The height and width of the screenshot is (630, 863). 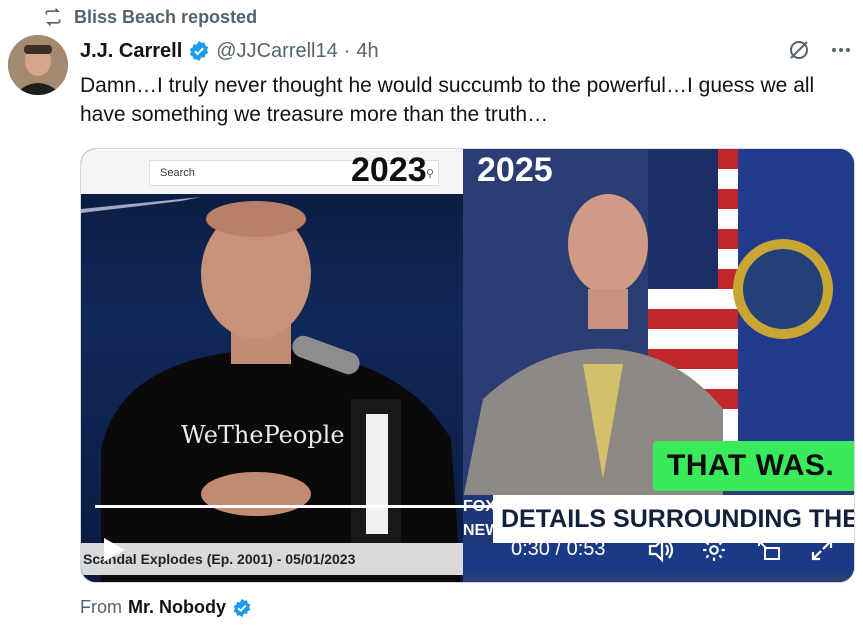 I want to click on timestamp: 4h, so click(x=367, y=51).